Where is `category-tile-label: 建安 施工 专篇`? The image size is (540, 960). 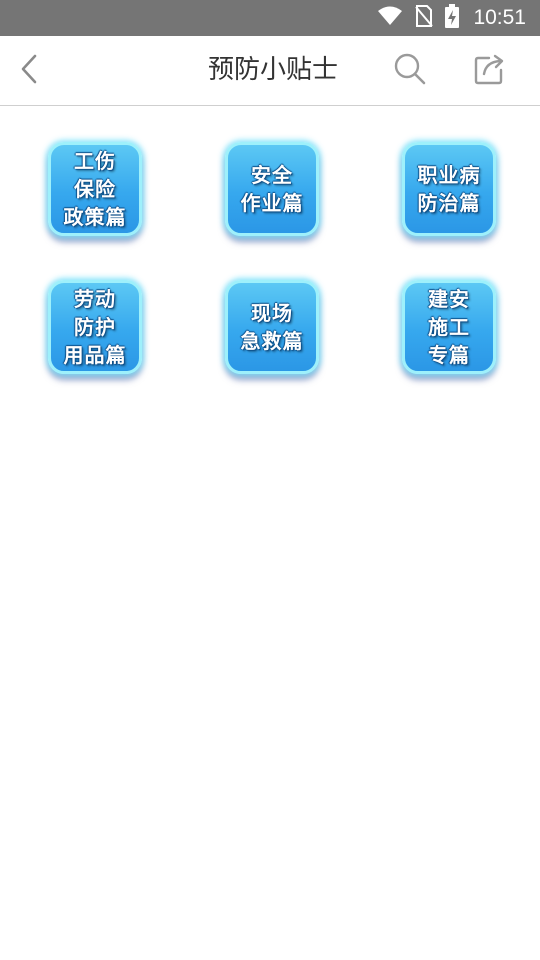 category-tile-label: 建安 施工 专篇 is located at coordinates (449, 327).